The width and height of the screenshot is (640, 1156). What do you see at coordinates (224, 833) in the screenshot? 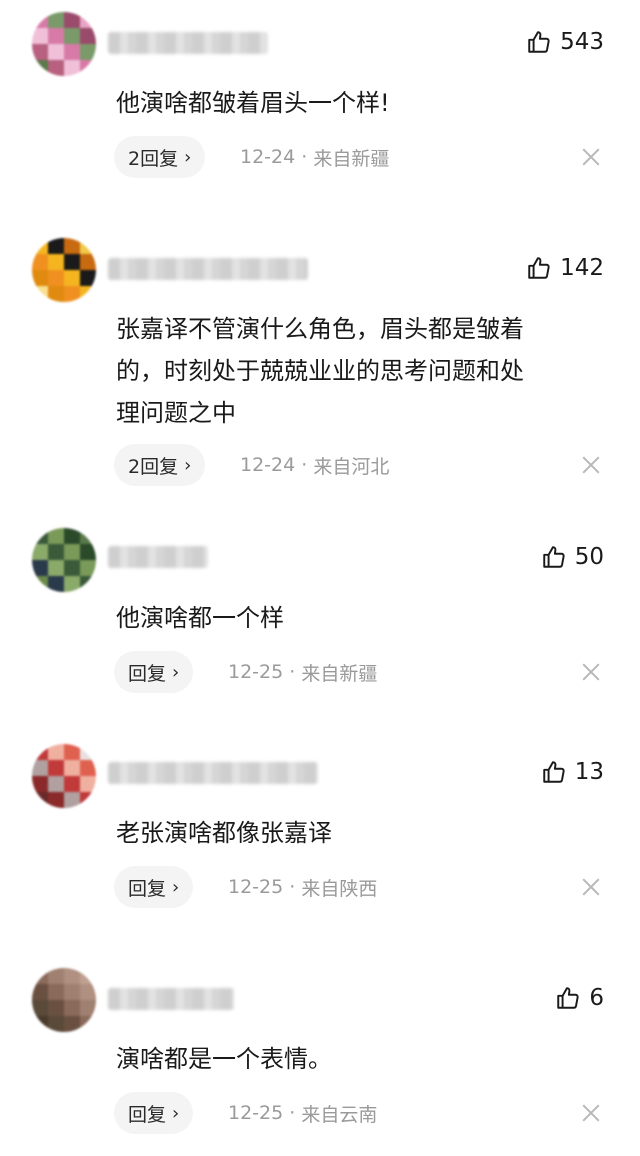
I see `comment-text: 老张演啥都像张嘉译` at bounding box center [224, 833].